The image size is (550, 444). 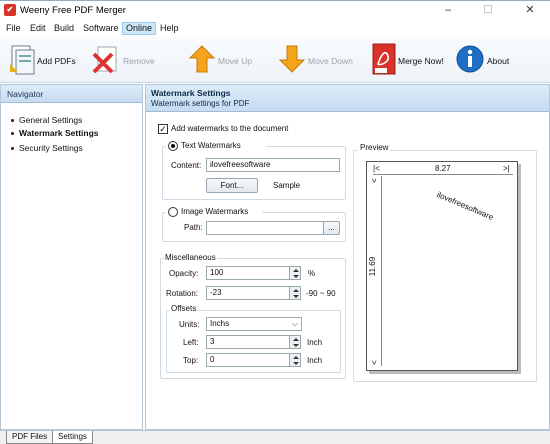 What do you see at coordinates (506, 168) in the screenshot?
I see `width-arrow-right: >|` at bounding box center [506, 168].